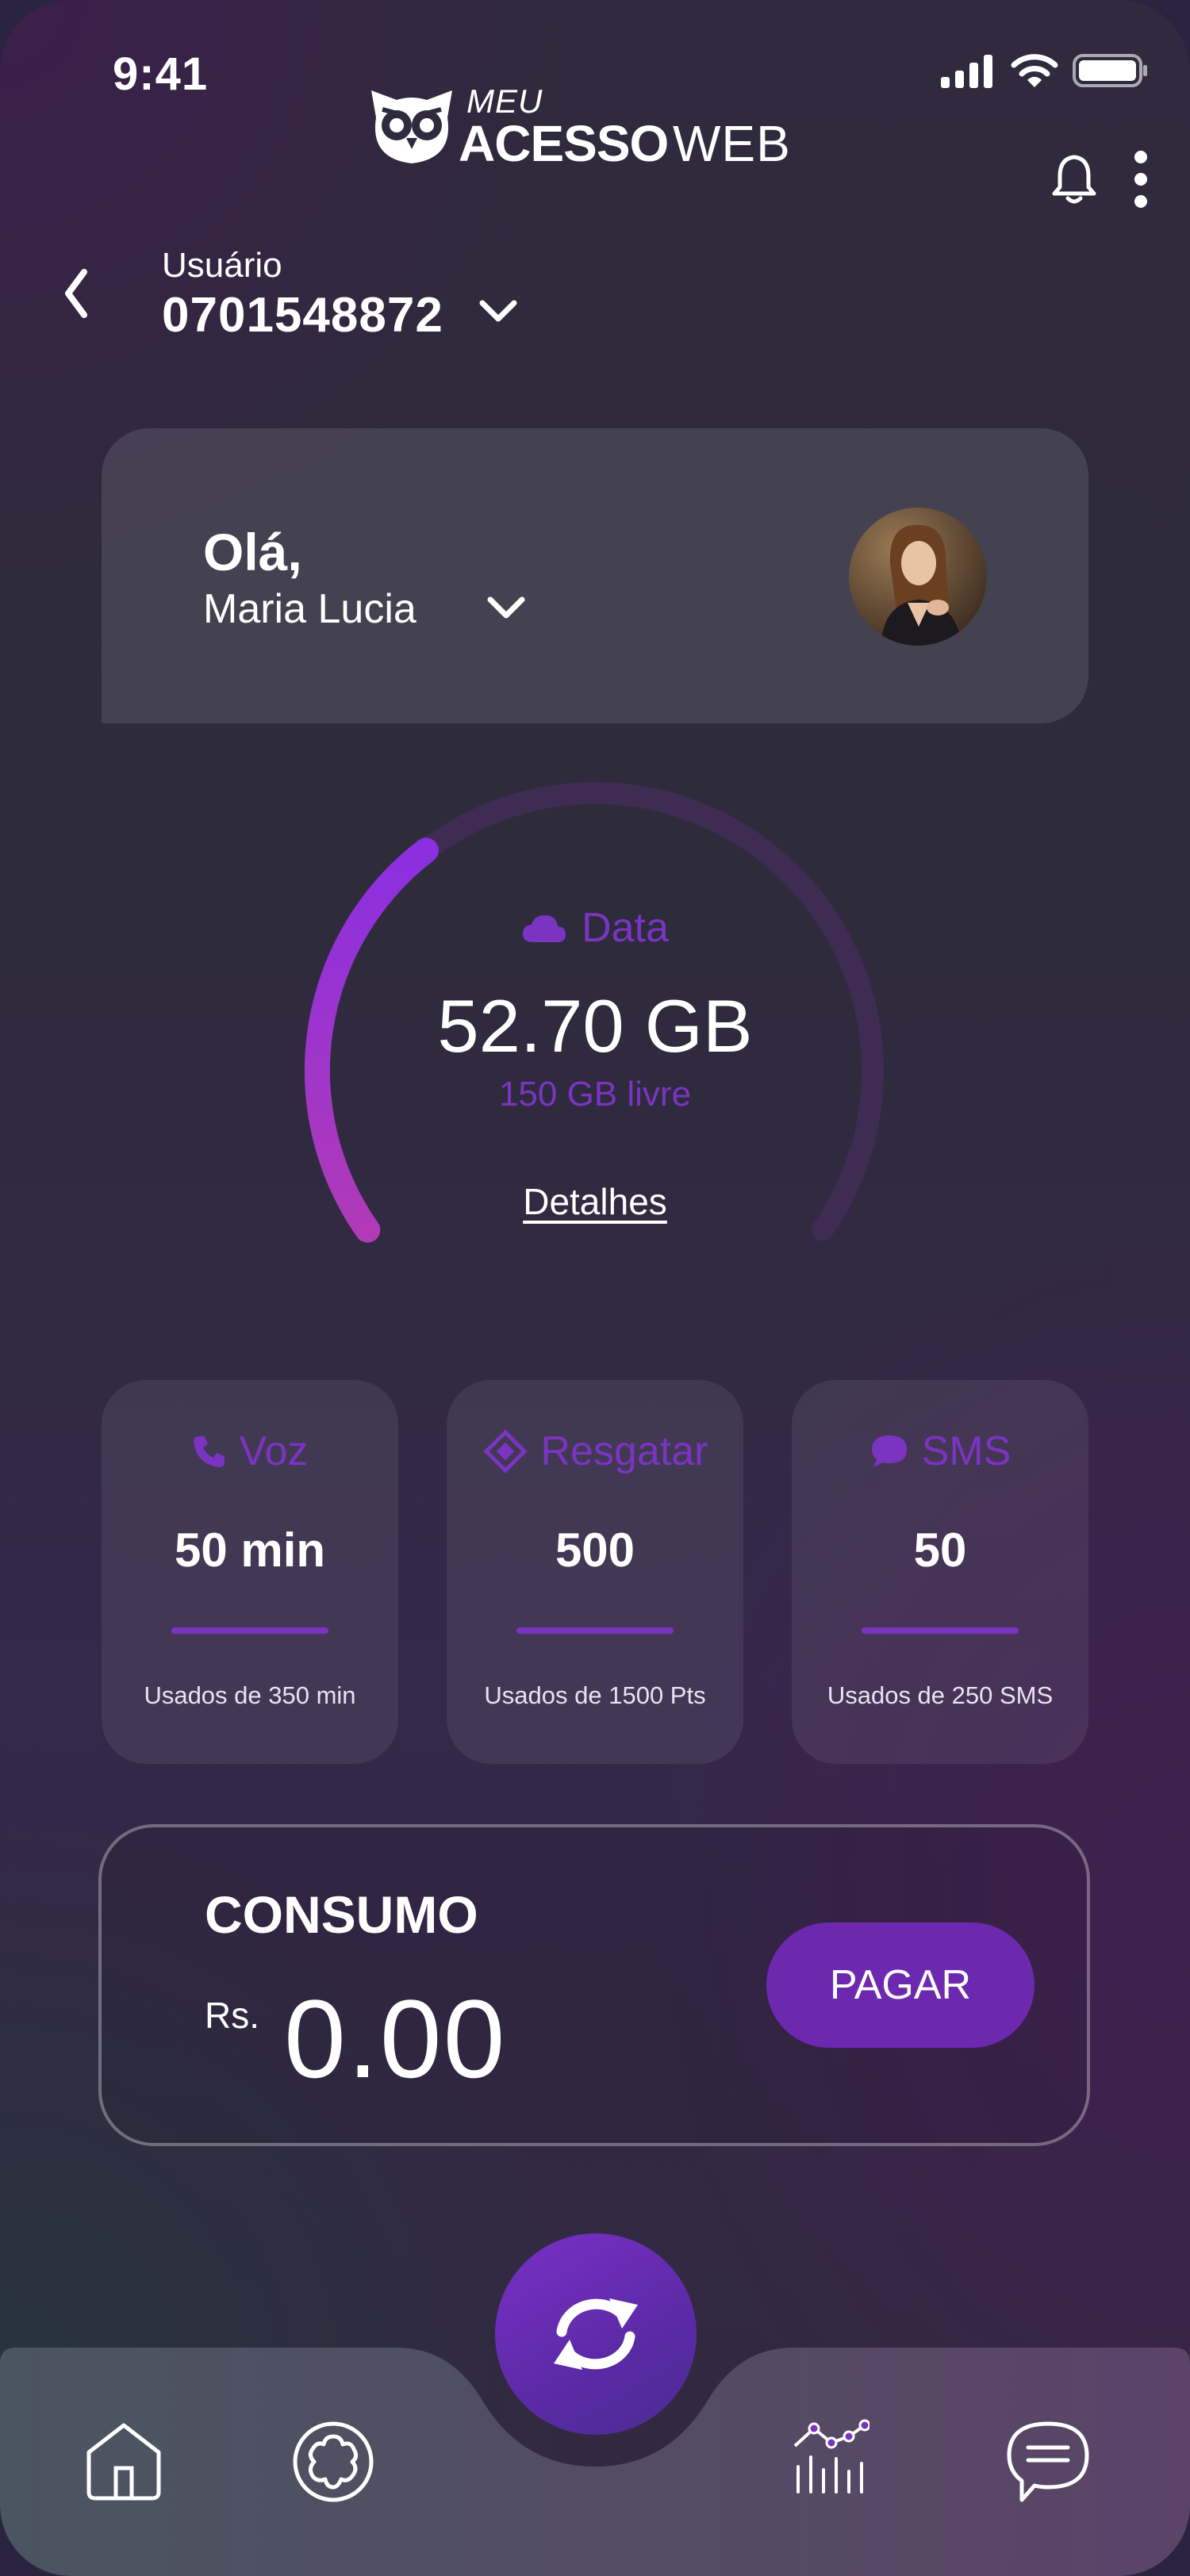 The width and height of the screenshot is (1190, 2576). What do you see at coordinates (341, 1915) in the screenshot?
I see `consumption-title: CONSUMO` at bounding box center [341, 1915].